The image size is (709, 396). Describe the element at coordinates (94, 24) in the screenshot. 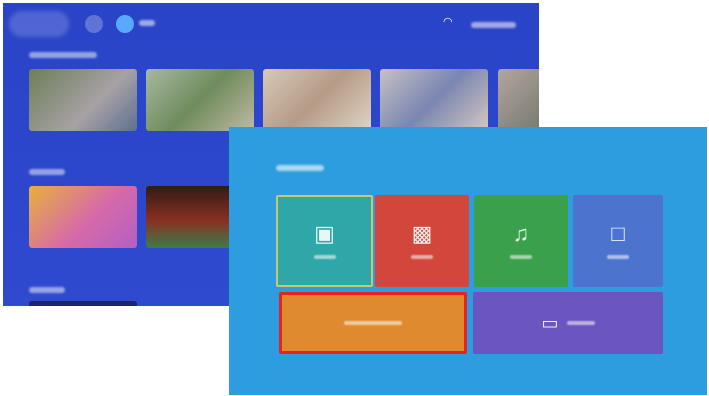

I see `profile-icon` at that location.